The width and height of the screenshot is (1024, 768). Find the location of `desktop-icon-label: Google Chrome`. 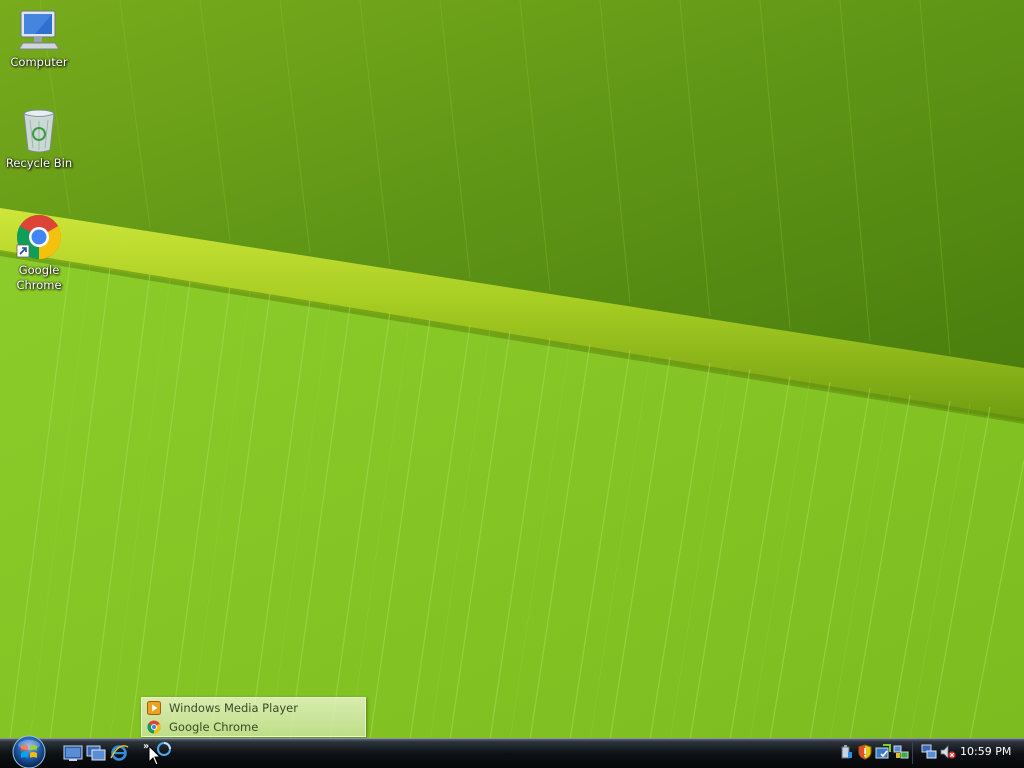

desktop-icon-label: Google Chrome is located at coordinates (39, 277).